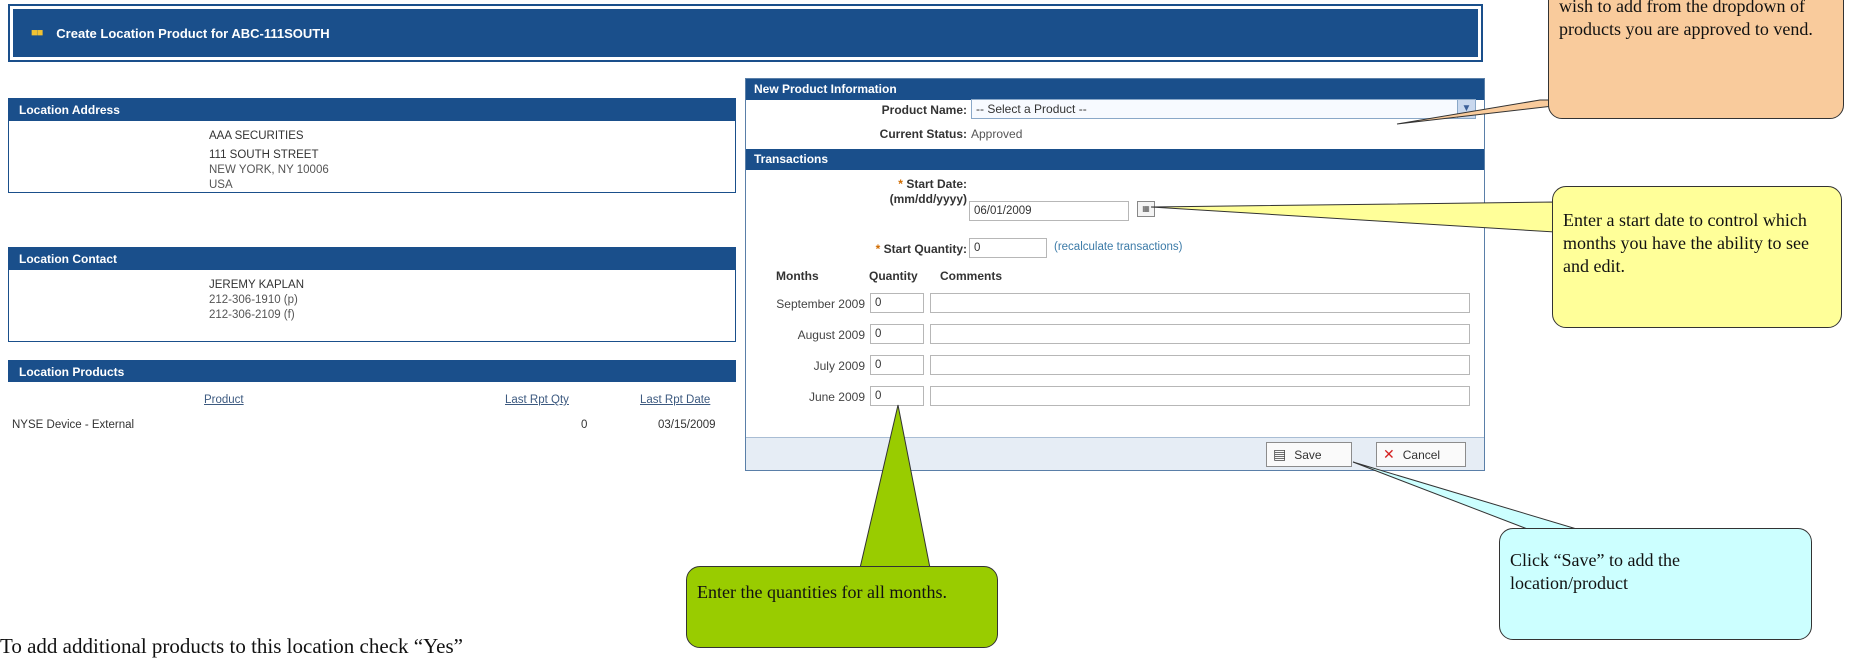 The height and width of the screenshot is (660, 1864). I want to click on product-select: -- Select a Product -- ▼, so click(1223, 109).